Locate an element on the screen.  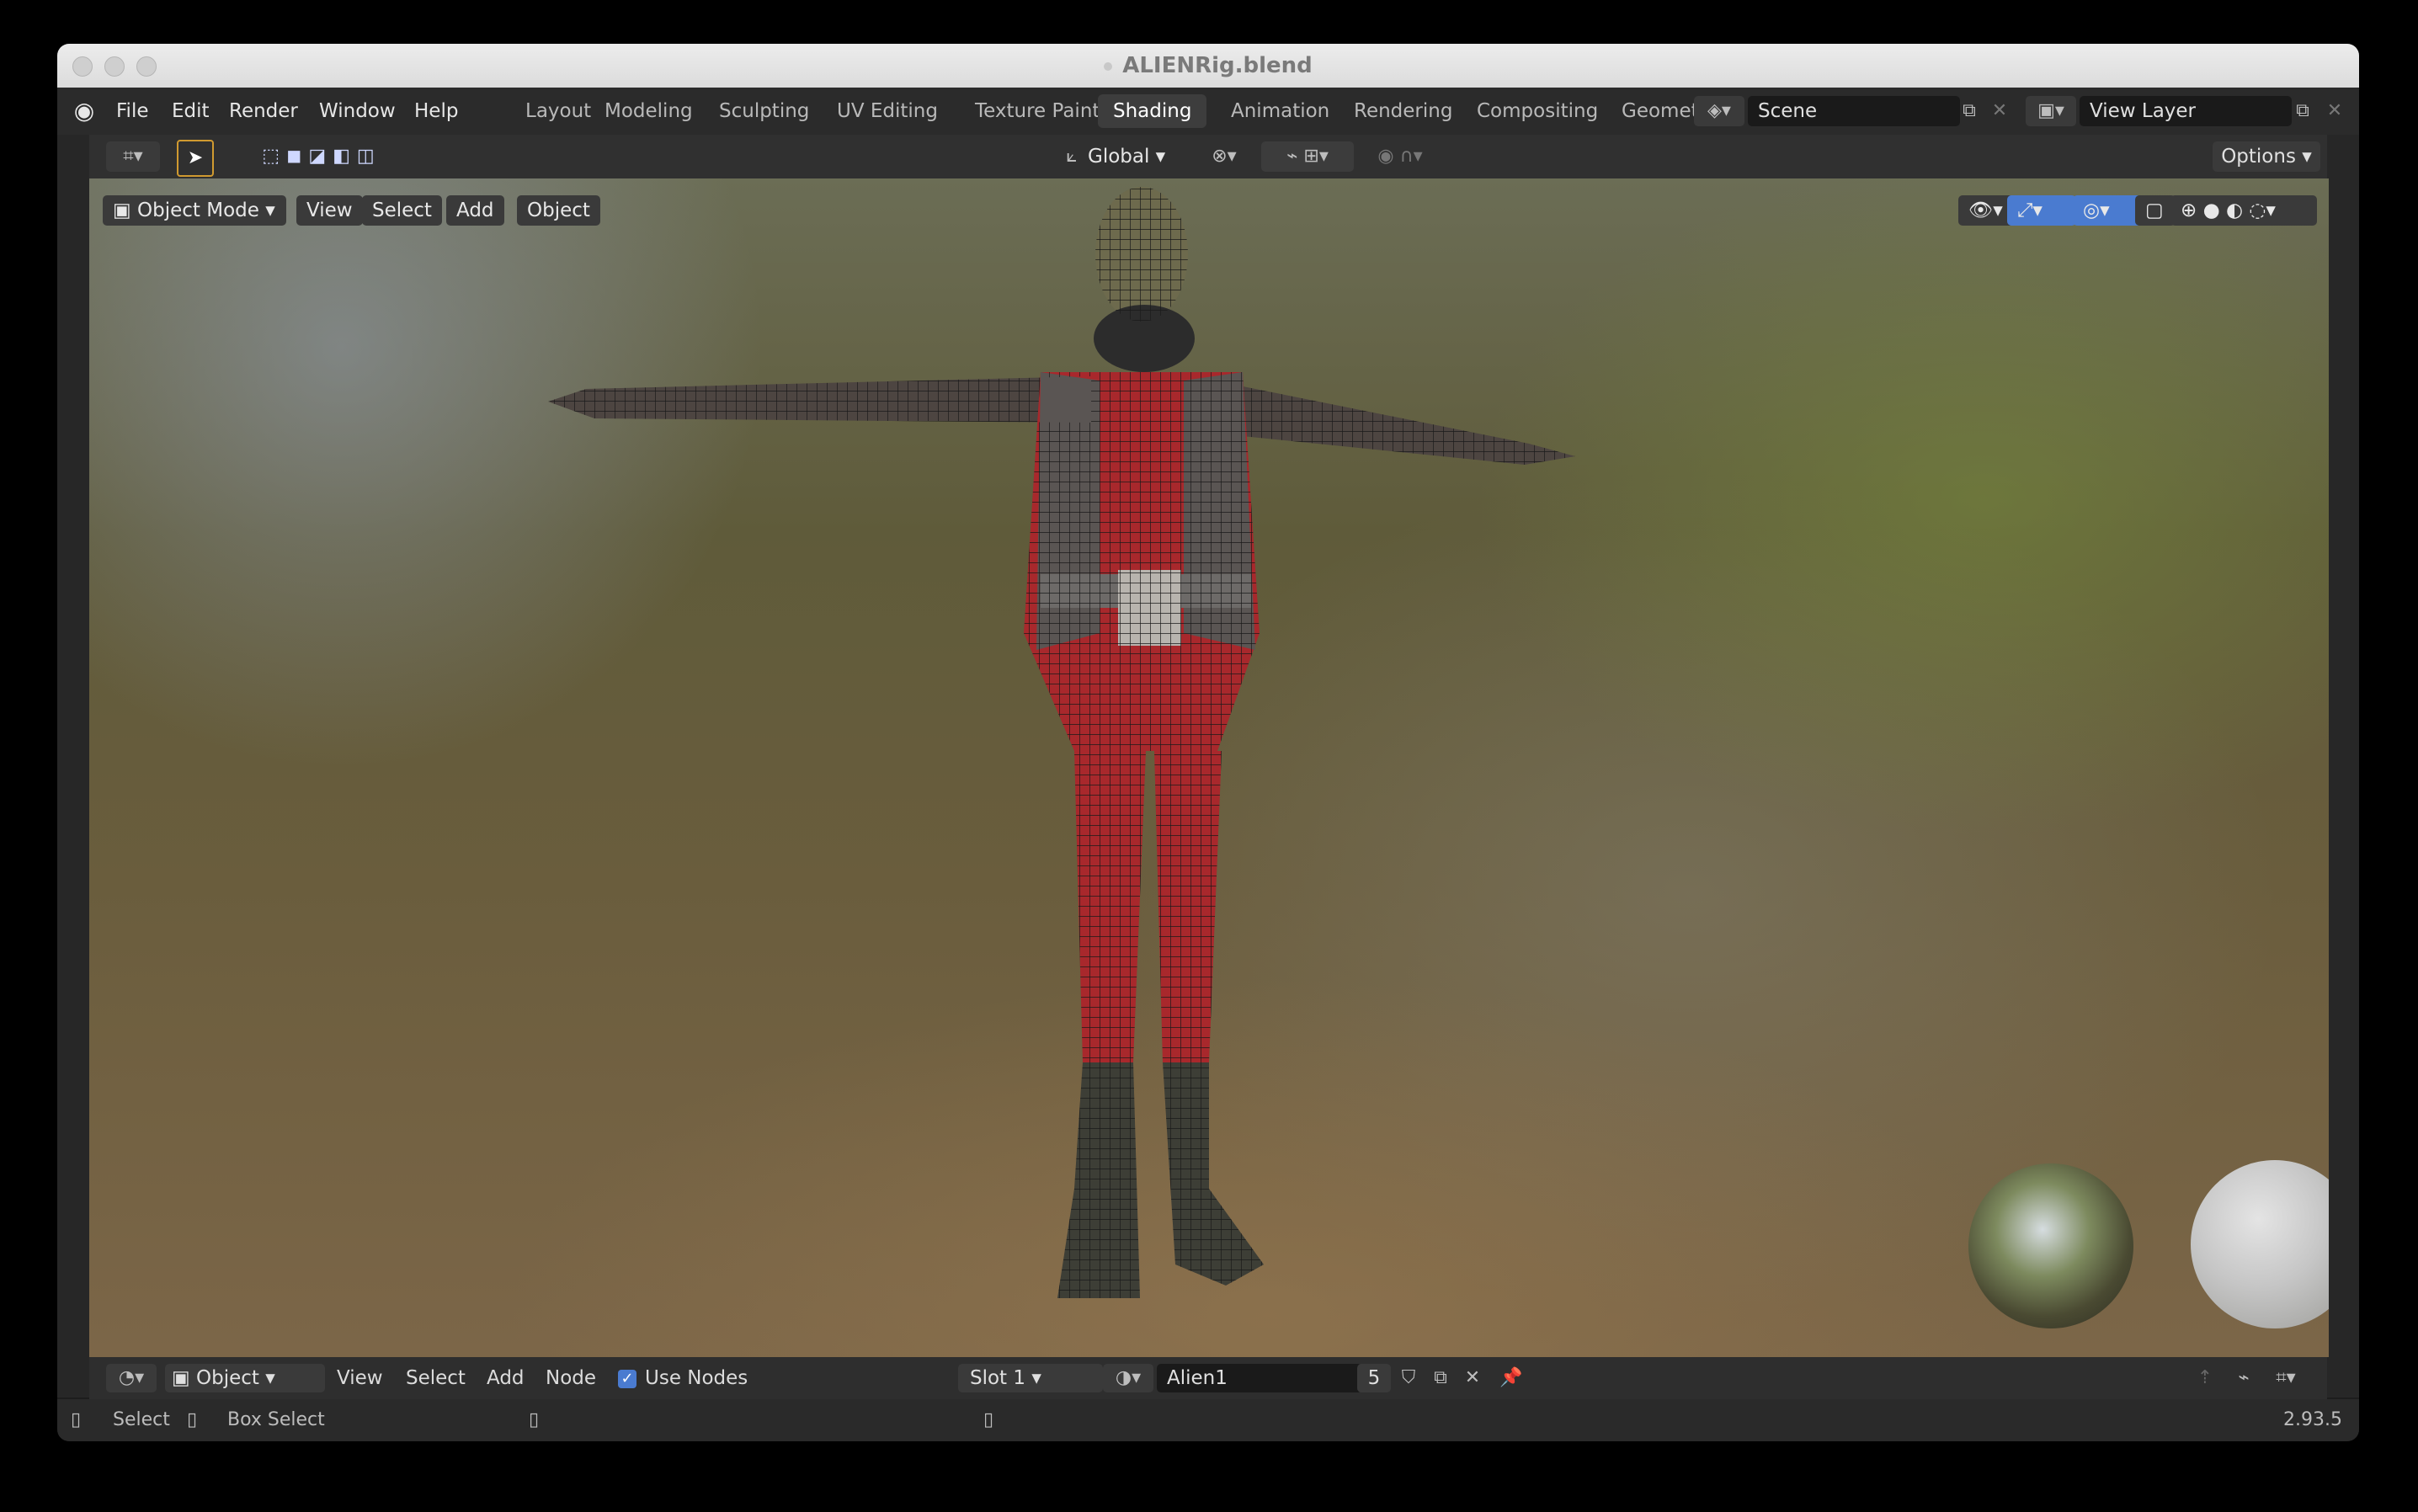
options-label: Options is located at coordinates (2258, 157).